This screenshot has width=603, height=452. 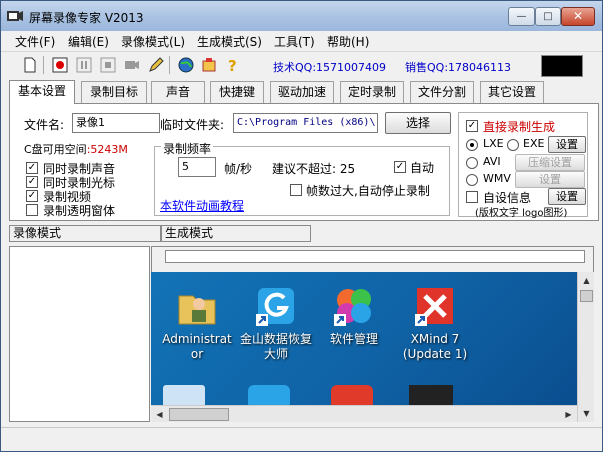 What do you see at coordinates (578, 16) in the screenshot?
I see `close-button: ✕` at bounding box center [578, 16].